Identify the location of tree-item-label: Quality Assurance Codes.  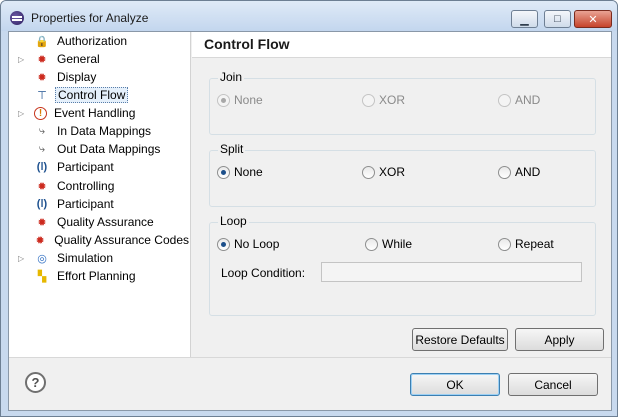
(121, 240).